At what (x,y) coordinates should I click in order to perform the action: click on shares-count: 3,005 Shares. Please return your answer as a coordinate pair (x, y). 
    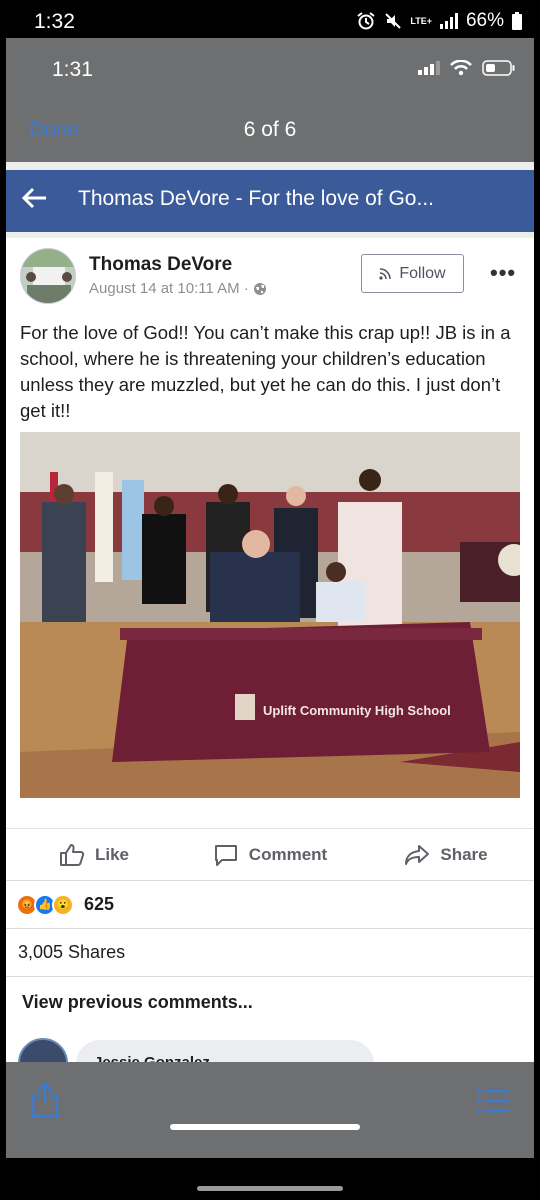
    Looking at the image, I should click on (270, 952).